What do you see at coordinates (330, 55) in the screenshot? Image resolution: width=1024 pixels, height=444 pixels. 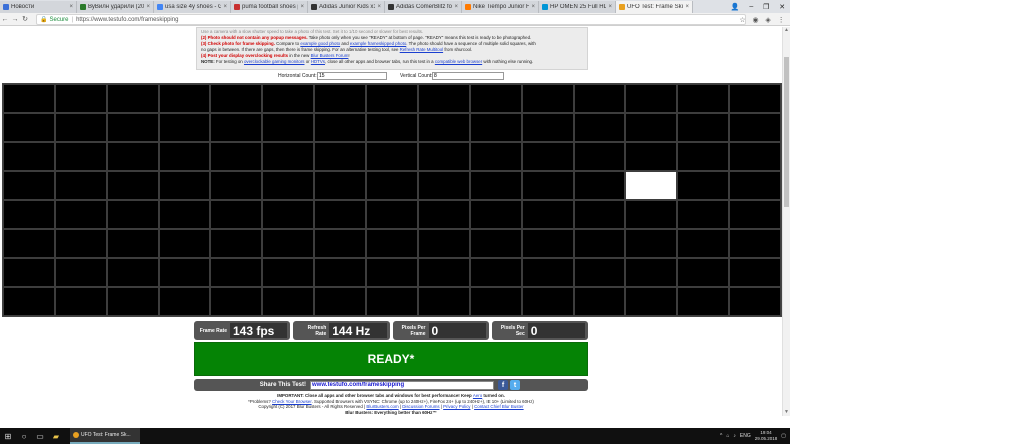 I see `blur-busters-forum-link: Blur Busters Forum` at bounding box center [330, 55].